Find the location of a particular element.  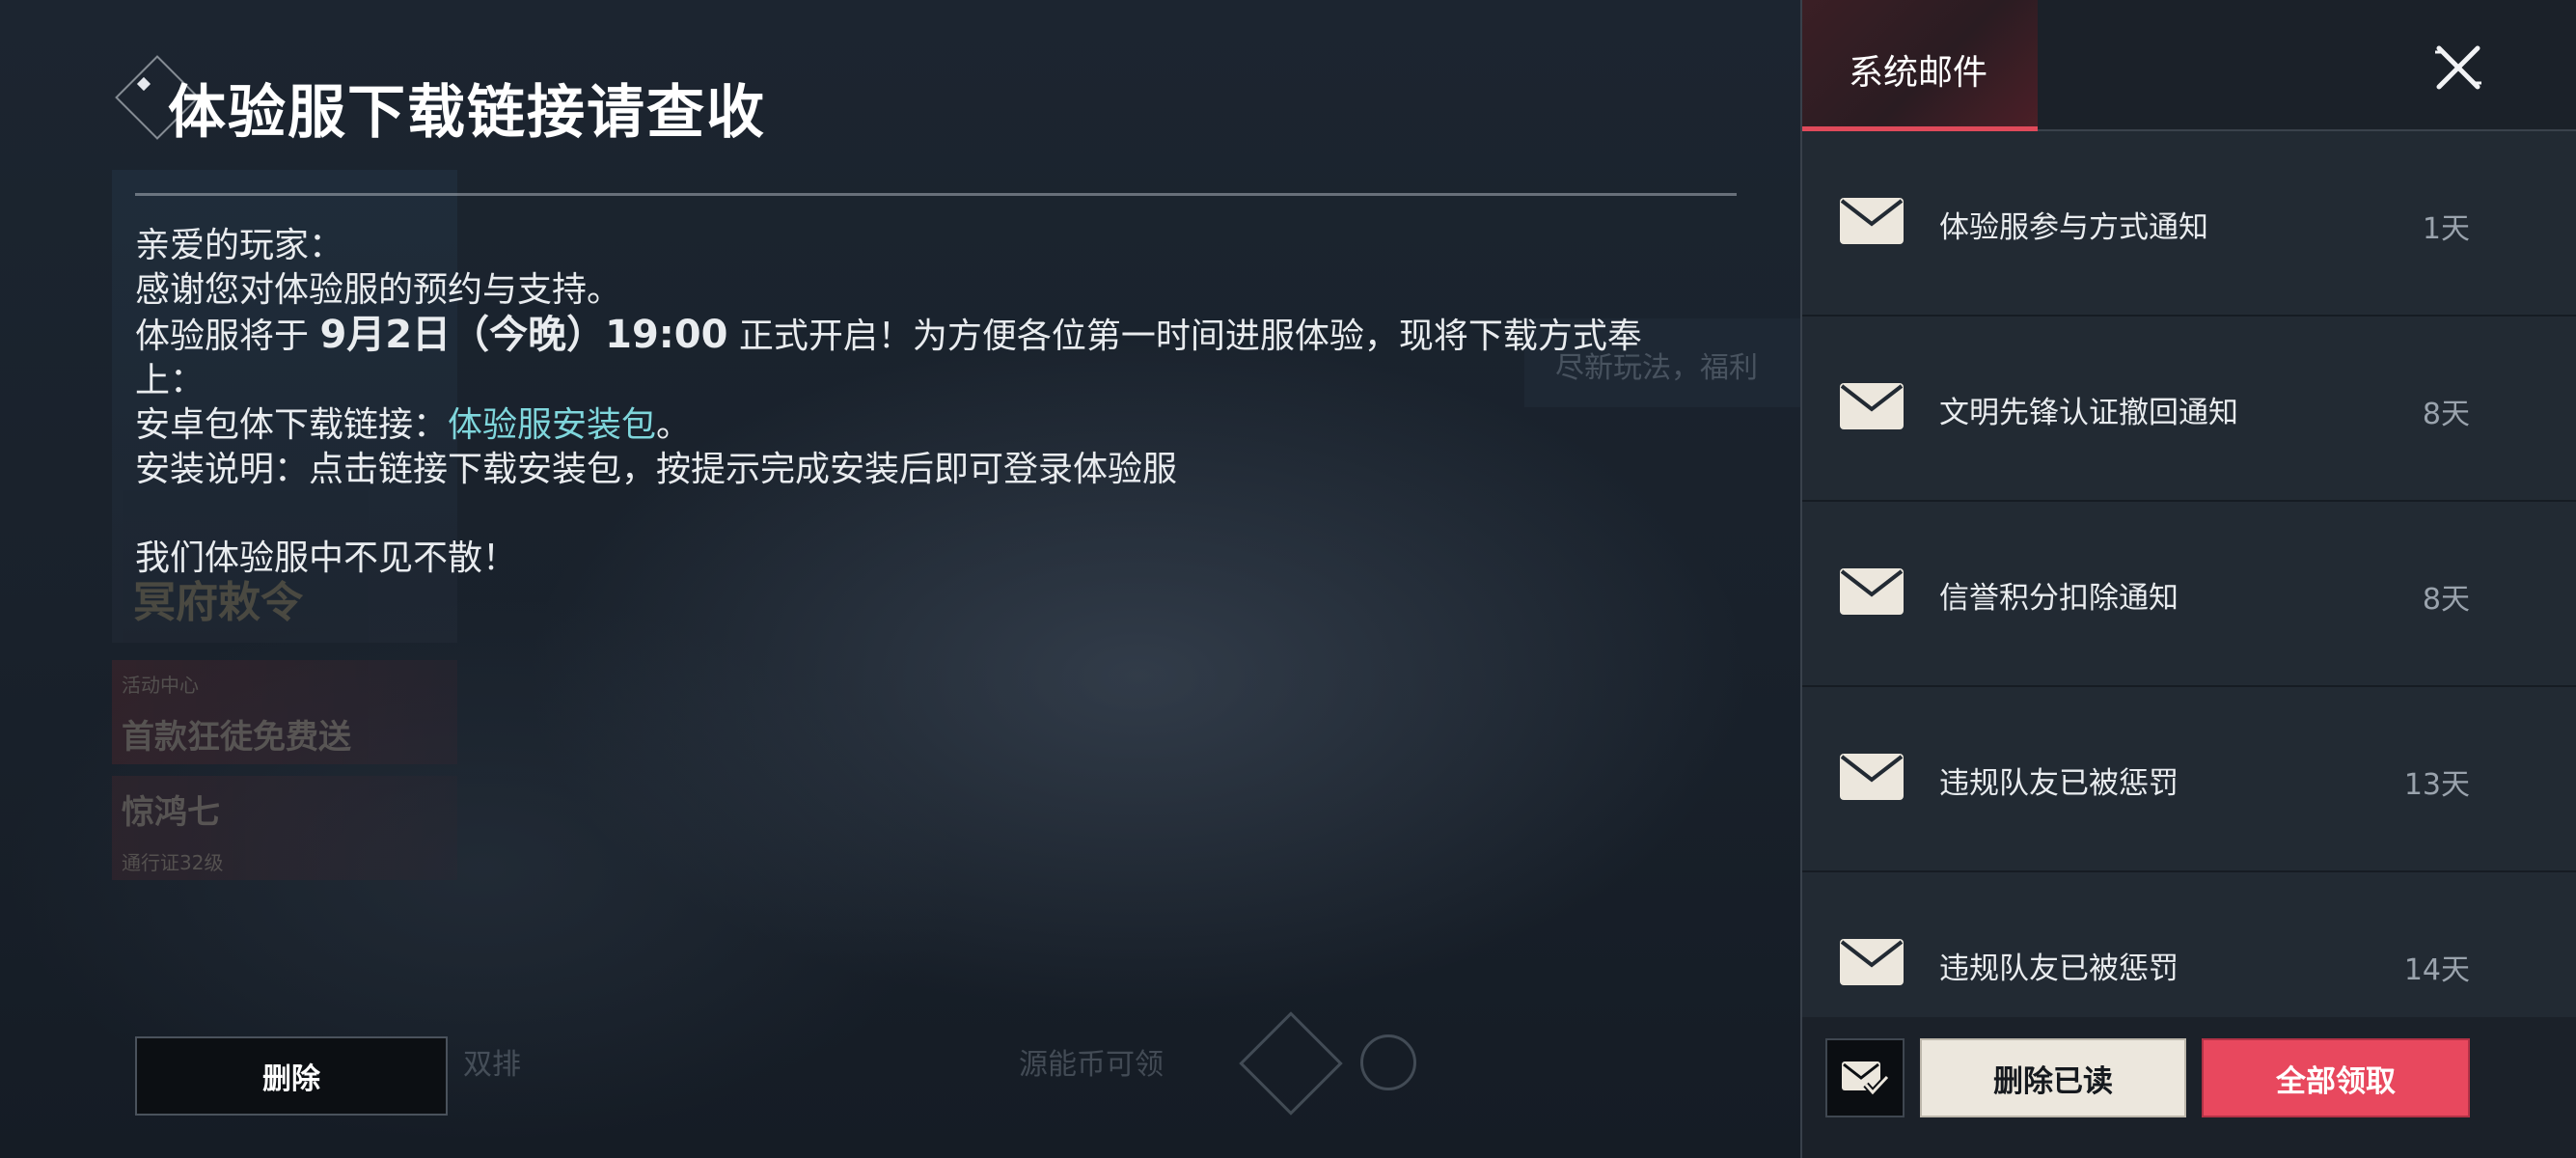

close-button is located at coordinates (2459, 67).